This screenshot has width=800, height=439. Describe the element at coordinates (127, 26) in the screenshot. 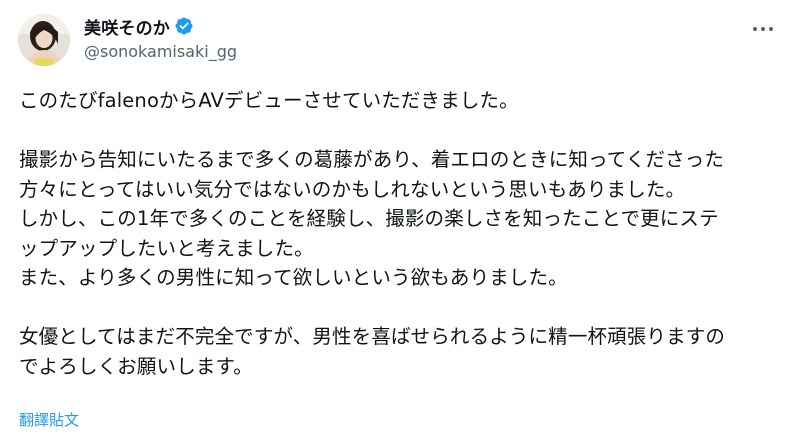

I see `author-display-name: 美咲そのか` at that location.